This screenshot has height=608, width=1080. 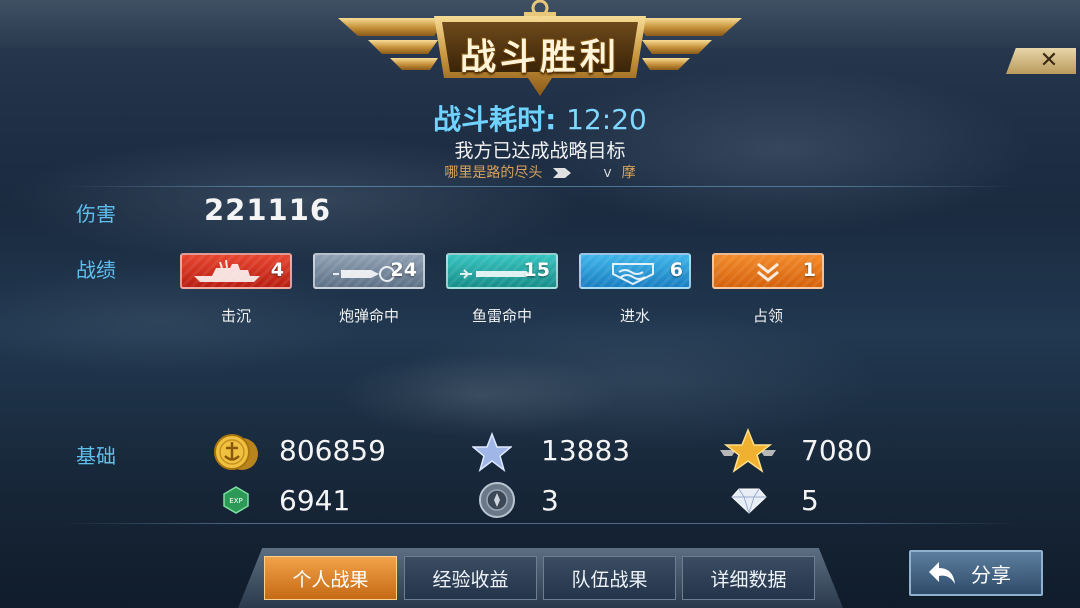 I want to click on chevron-icon, so click(x=768, y=272).